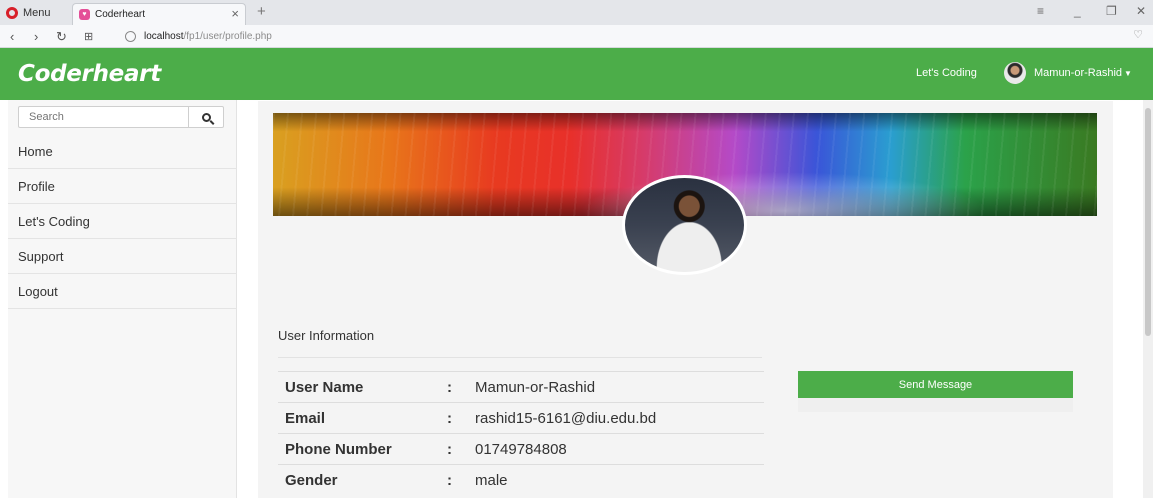  What do you see at coordinates (130, 36) in the screenshot?
I see `globe-icon` at bounding box center [130, 36].